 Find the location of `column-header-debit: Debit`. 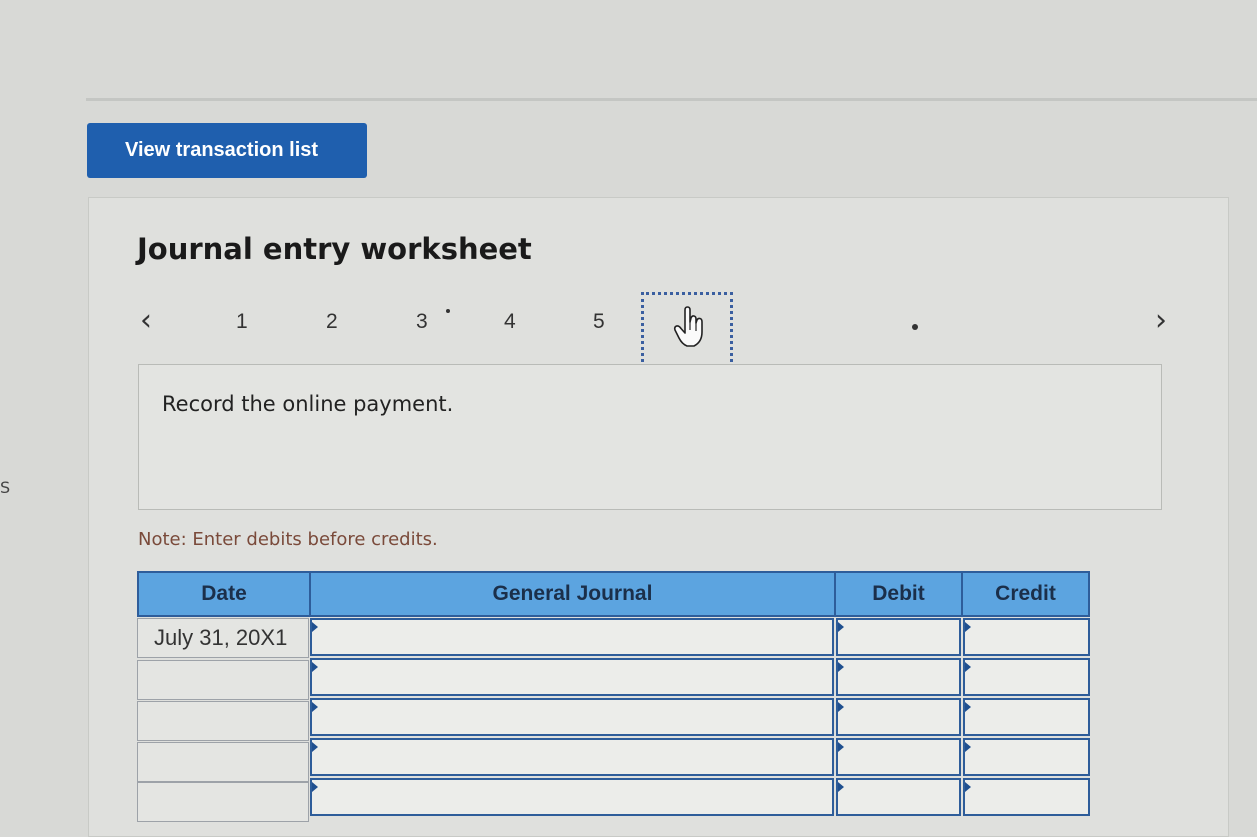

column-header-debit: Debit is located at coordinates (898, 594).